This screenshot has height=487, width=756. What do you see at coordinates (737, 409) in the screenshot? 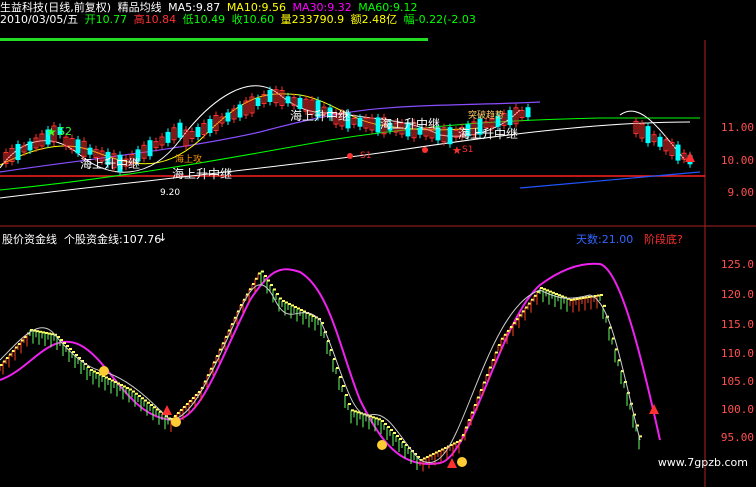
I see `sub-axis-100: 100.0` at bounding box center [737, 409].